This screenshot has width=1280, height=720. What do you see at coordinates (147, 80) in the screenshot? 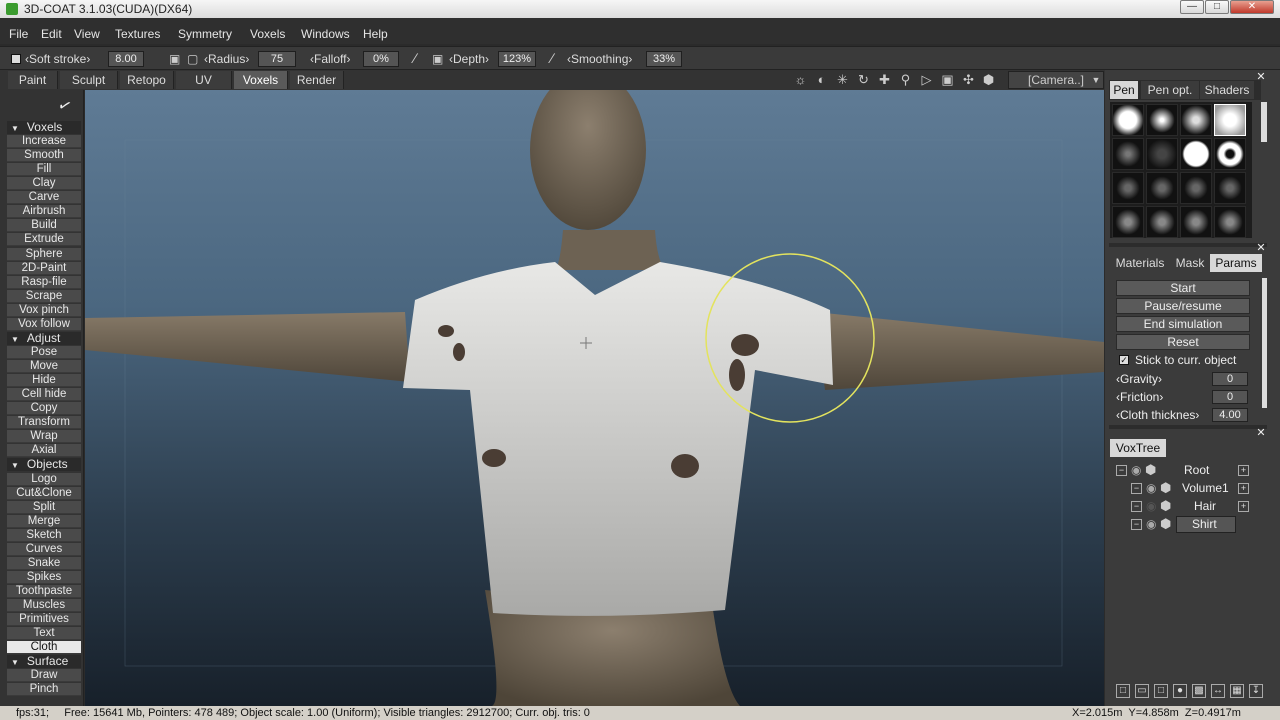
I see `tab-retopo: Retopo` at bounding box center [147, 80].